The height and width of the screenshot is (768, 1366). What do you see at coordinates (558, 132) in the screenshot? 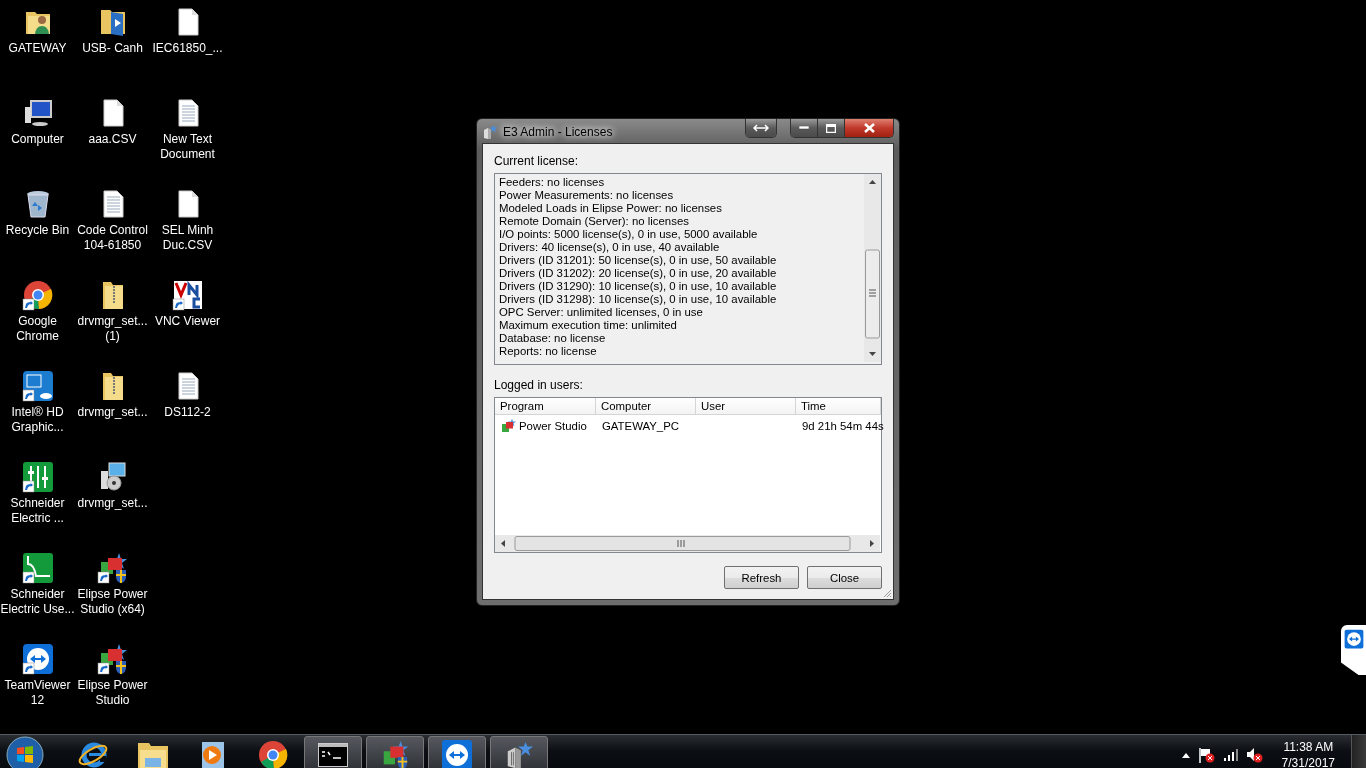
I see `window-title: E3 Admin - Licenses` at bounding box center [558, 132].